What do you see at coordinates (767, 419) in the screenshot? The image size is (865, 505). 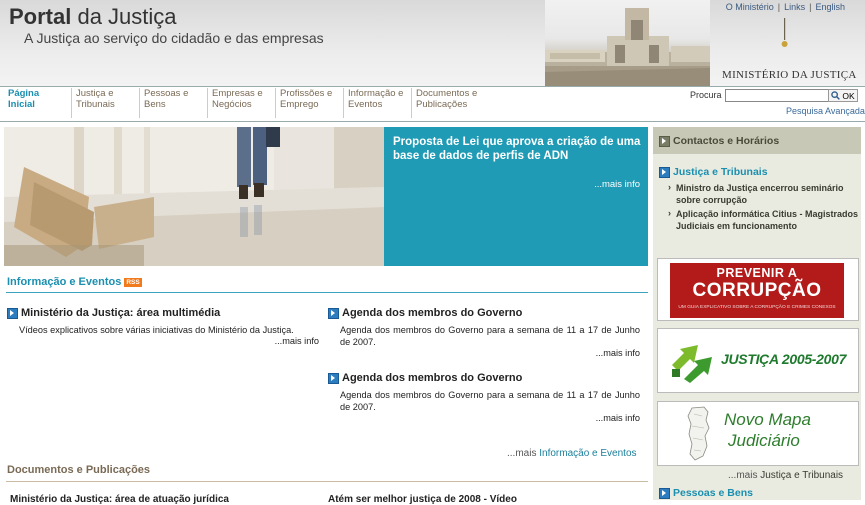 I see `promo-mapa-line1: Novo Mapa` at bounding box center [767, 419].